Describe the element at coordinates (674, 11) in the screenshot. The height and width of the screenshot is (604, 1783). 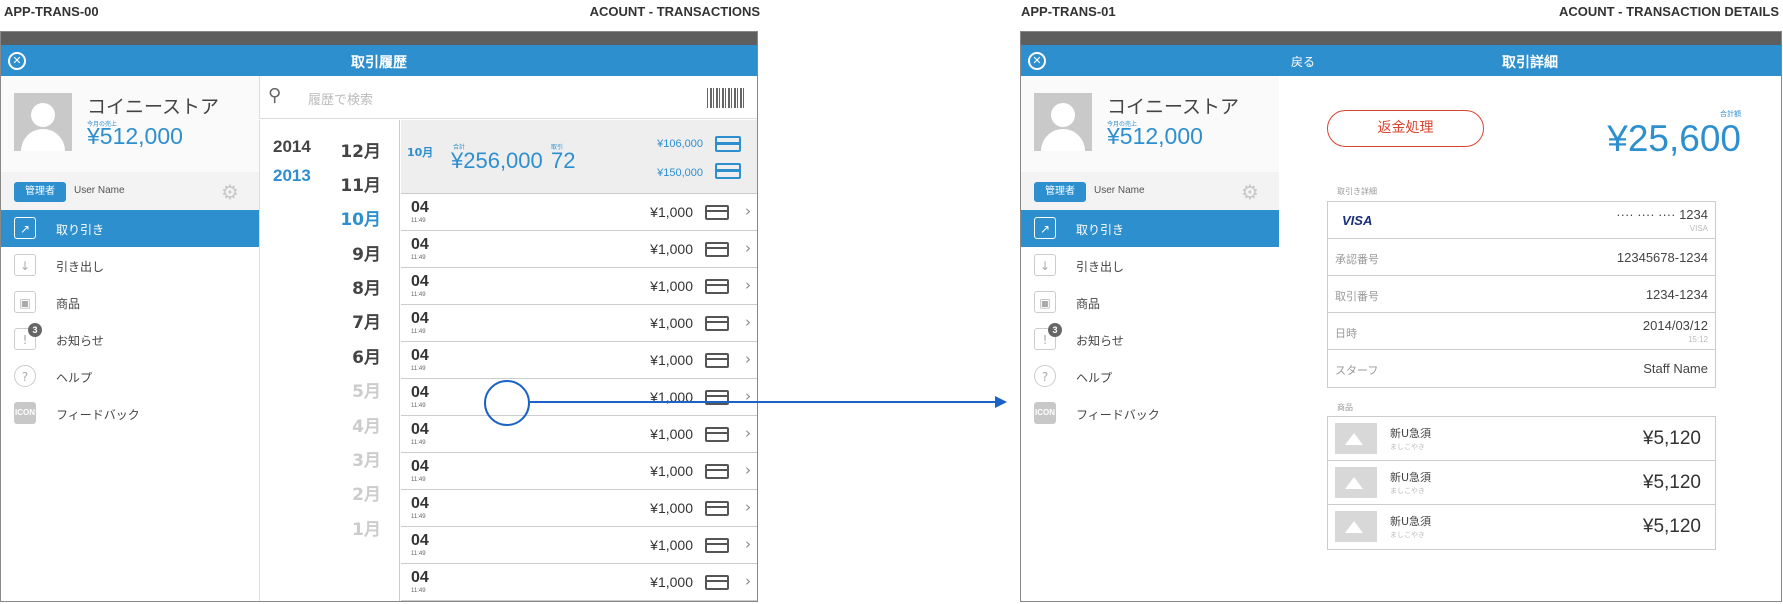
I see `screen-title-left: ACOUNT - TRANSACTIONS` at that location.